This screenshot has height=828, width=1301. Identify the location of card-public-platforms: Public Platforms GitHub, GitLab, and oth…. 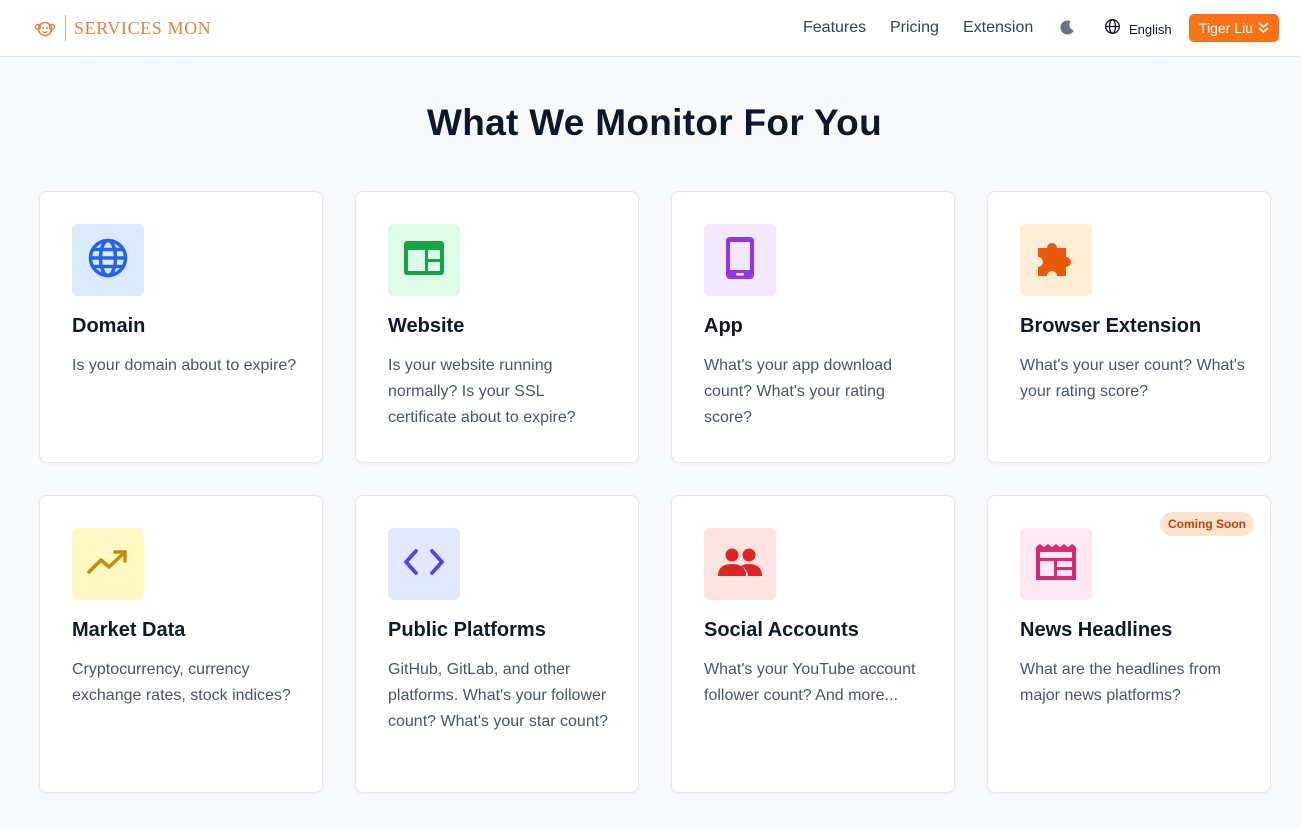
(497, 644).